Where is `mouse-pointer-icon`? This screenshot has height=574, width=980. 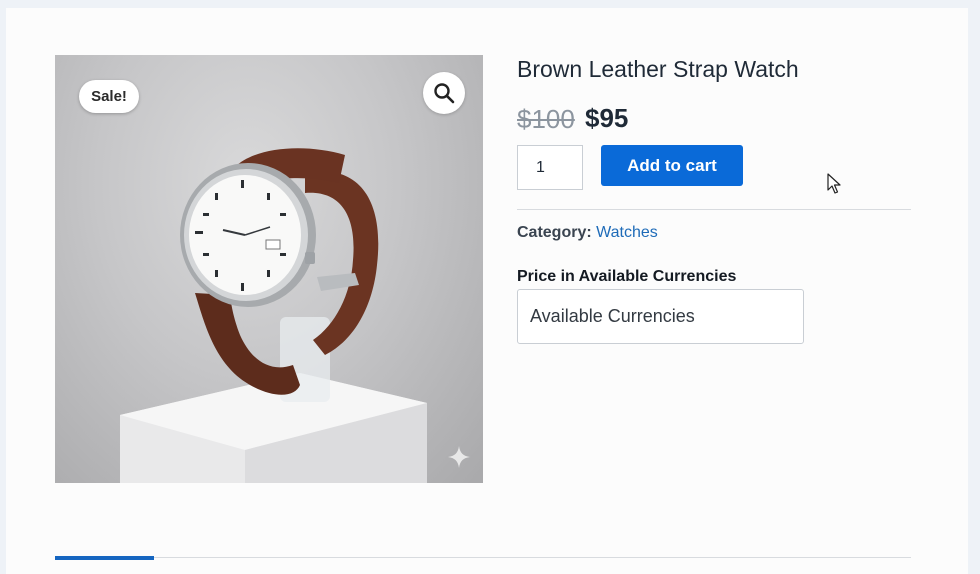 mouse-pointer-icon is located at coordinates (834, 183).